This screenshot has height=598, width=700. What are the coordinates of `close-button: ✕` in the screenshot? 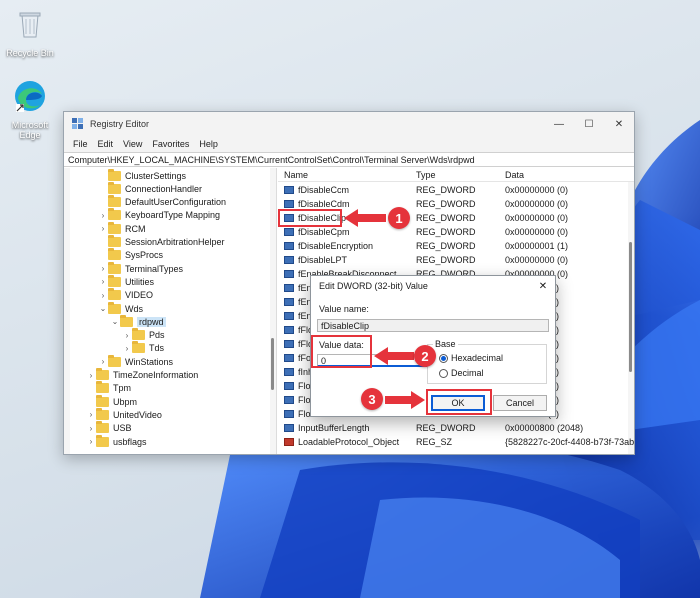 It's located at (619, 124).